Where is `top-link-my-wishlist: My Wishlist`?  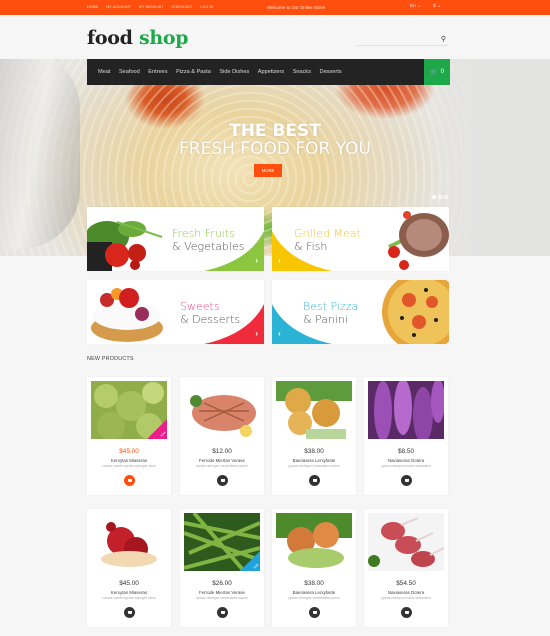 top-link-my-wishlist: My Wishlist is located at coordinates (151, 7).